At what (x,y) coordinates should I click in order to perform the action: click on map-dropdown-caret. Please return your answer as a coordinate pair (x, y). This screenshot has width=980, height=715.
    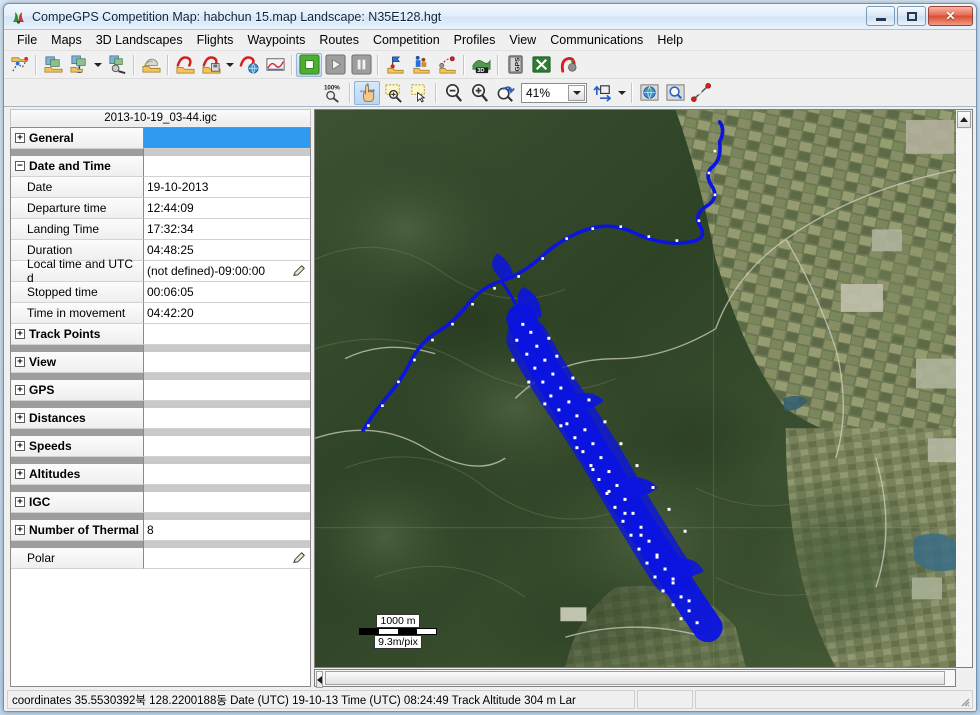
    Looking at the image, I should click on (98, 65).